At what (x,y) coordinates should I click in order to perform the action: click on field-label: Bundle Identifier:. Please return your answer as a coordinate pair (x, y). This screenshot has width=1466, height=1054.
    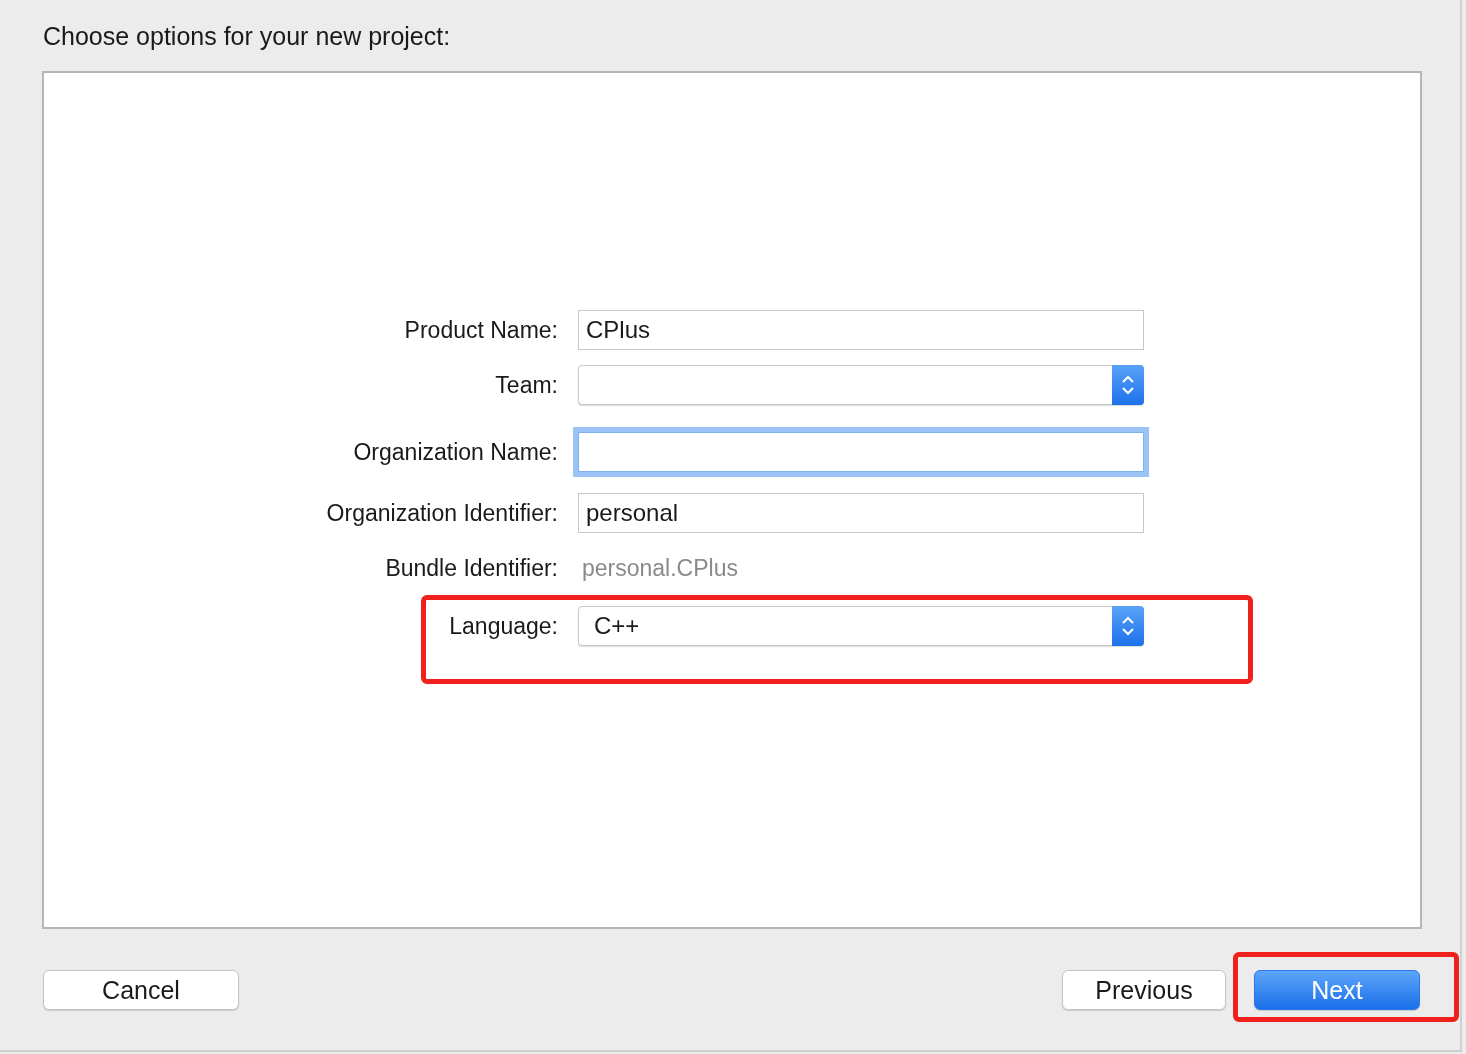
    Looking at the image, I should click on (471, 568).